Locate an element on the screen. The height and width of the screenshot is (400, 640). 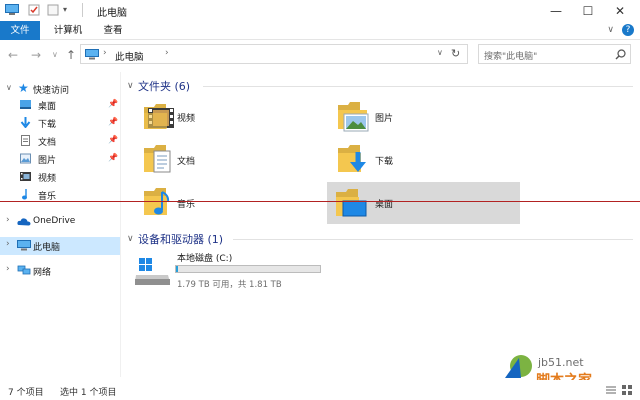
title-bar: ▾ 此电脑 — ☐ ✕ is located at coordinates (320, 10).